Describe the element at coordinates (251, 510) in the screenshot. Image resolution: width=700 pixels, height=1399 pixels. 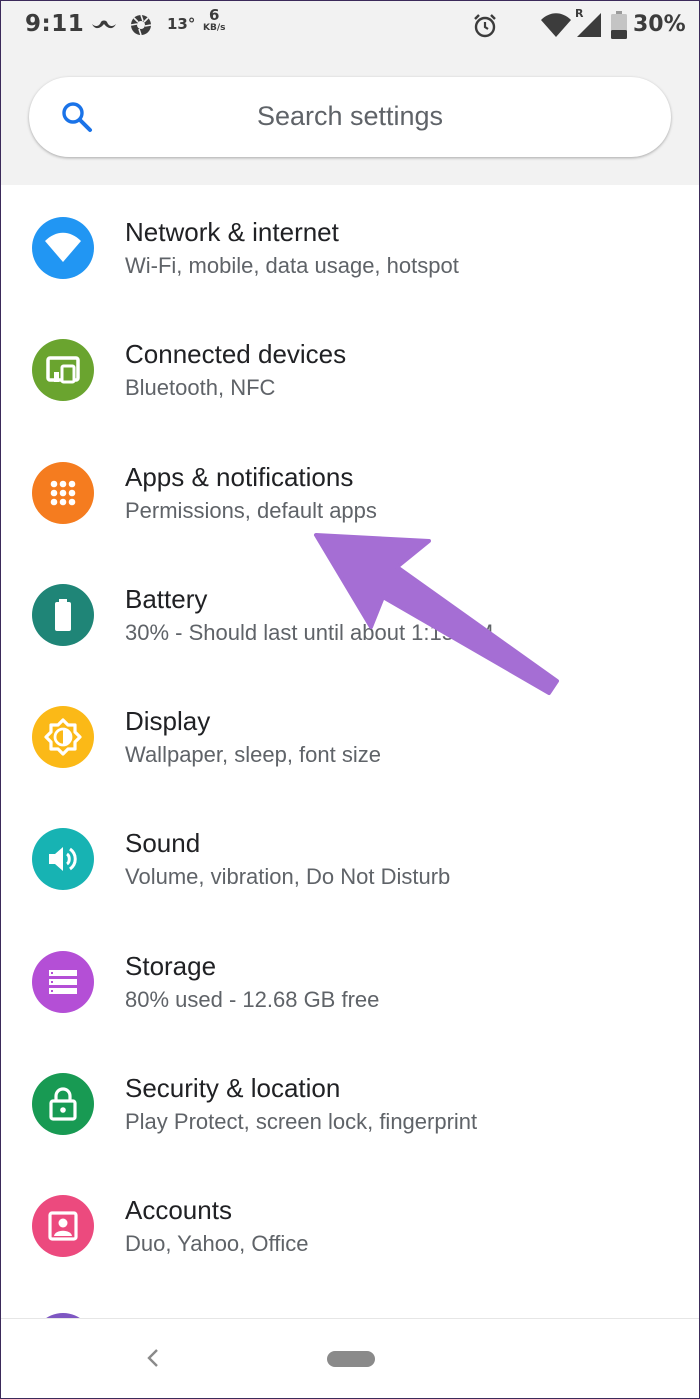
I see `setting-subtitle: Permissions, default apps` at that location.